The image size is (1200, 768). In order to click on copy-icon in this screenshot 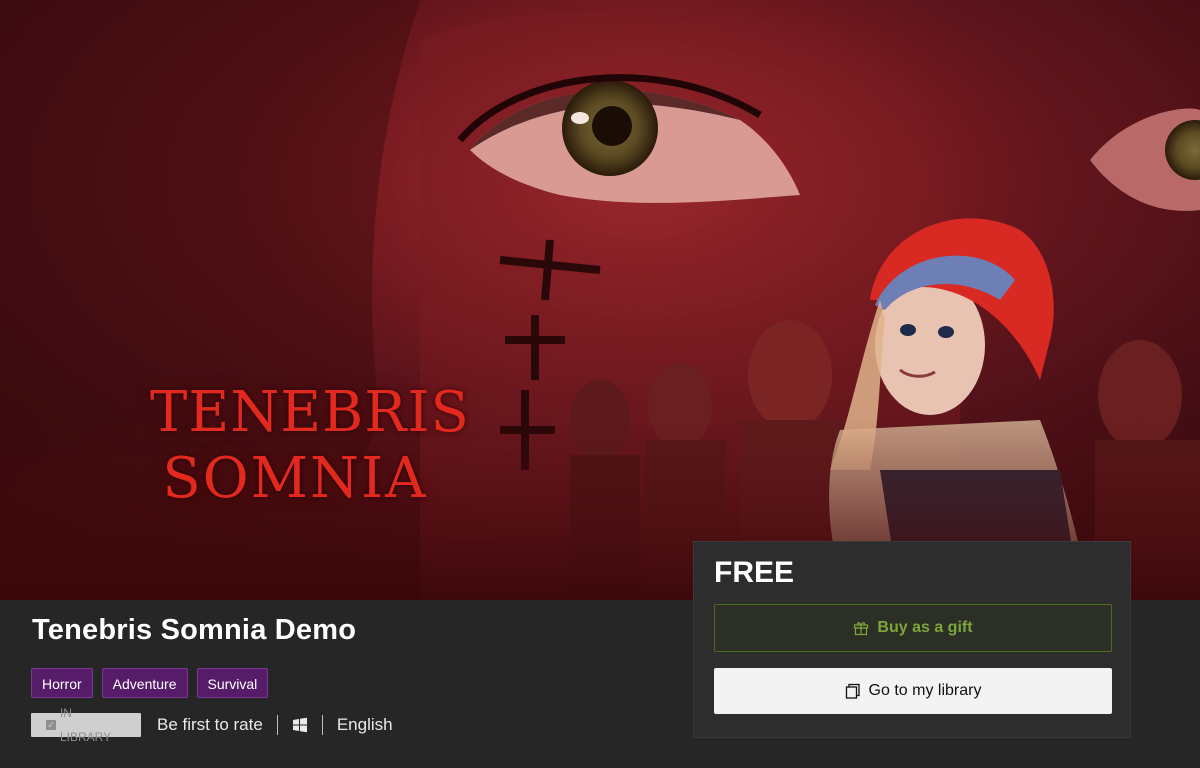, I will do `click(852, 691)`.